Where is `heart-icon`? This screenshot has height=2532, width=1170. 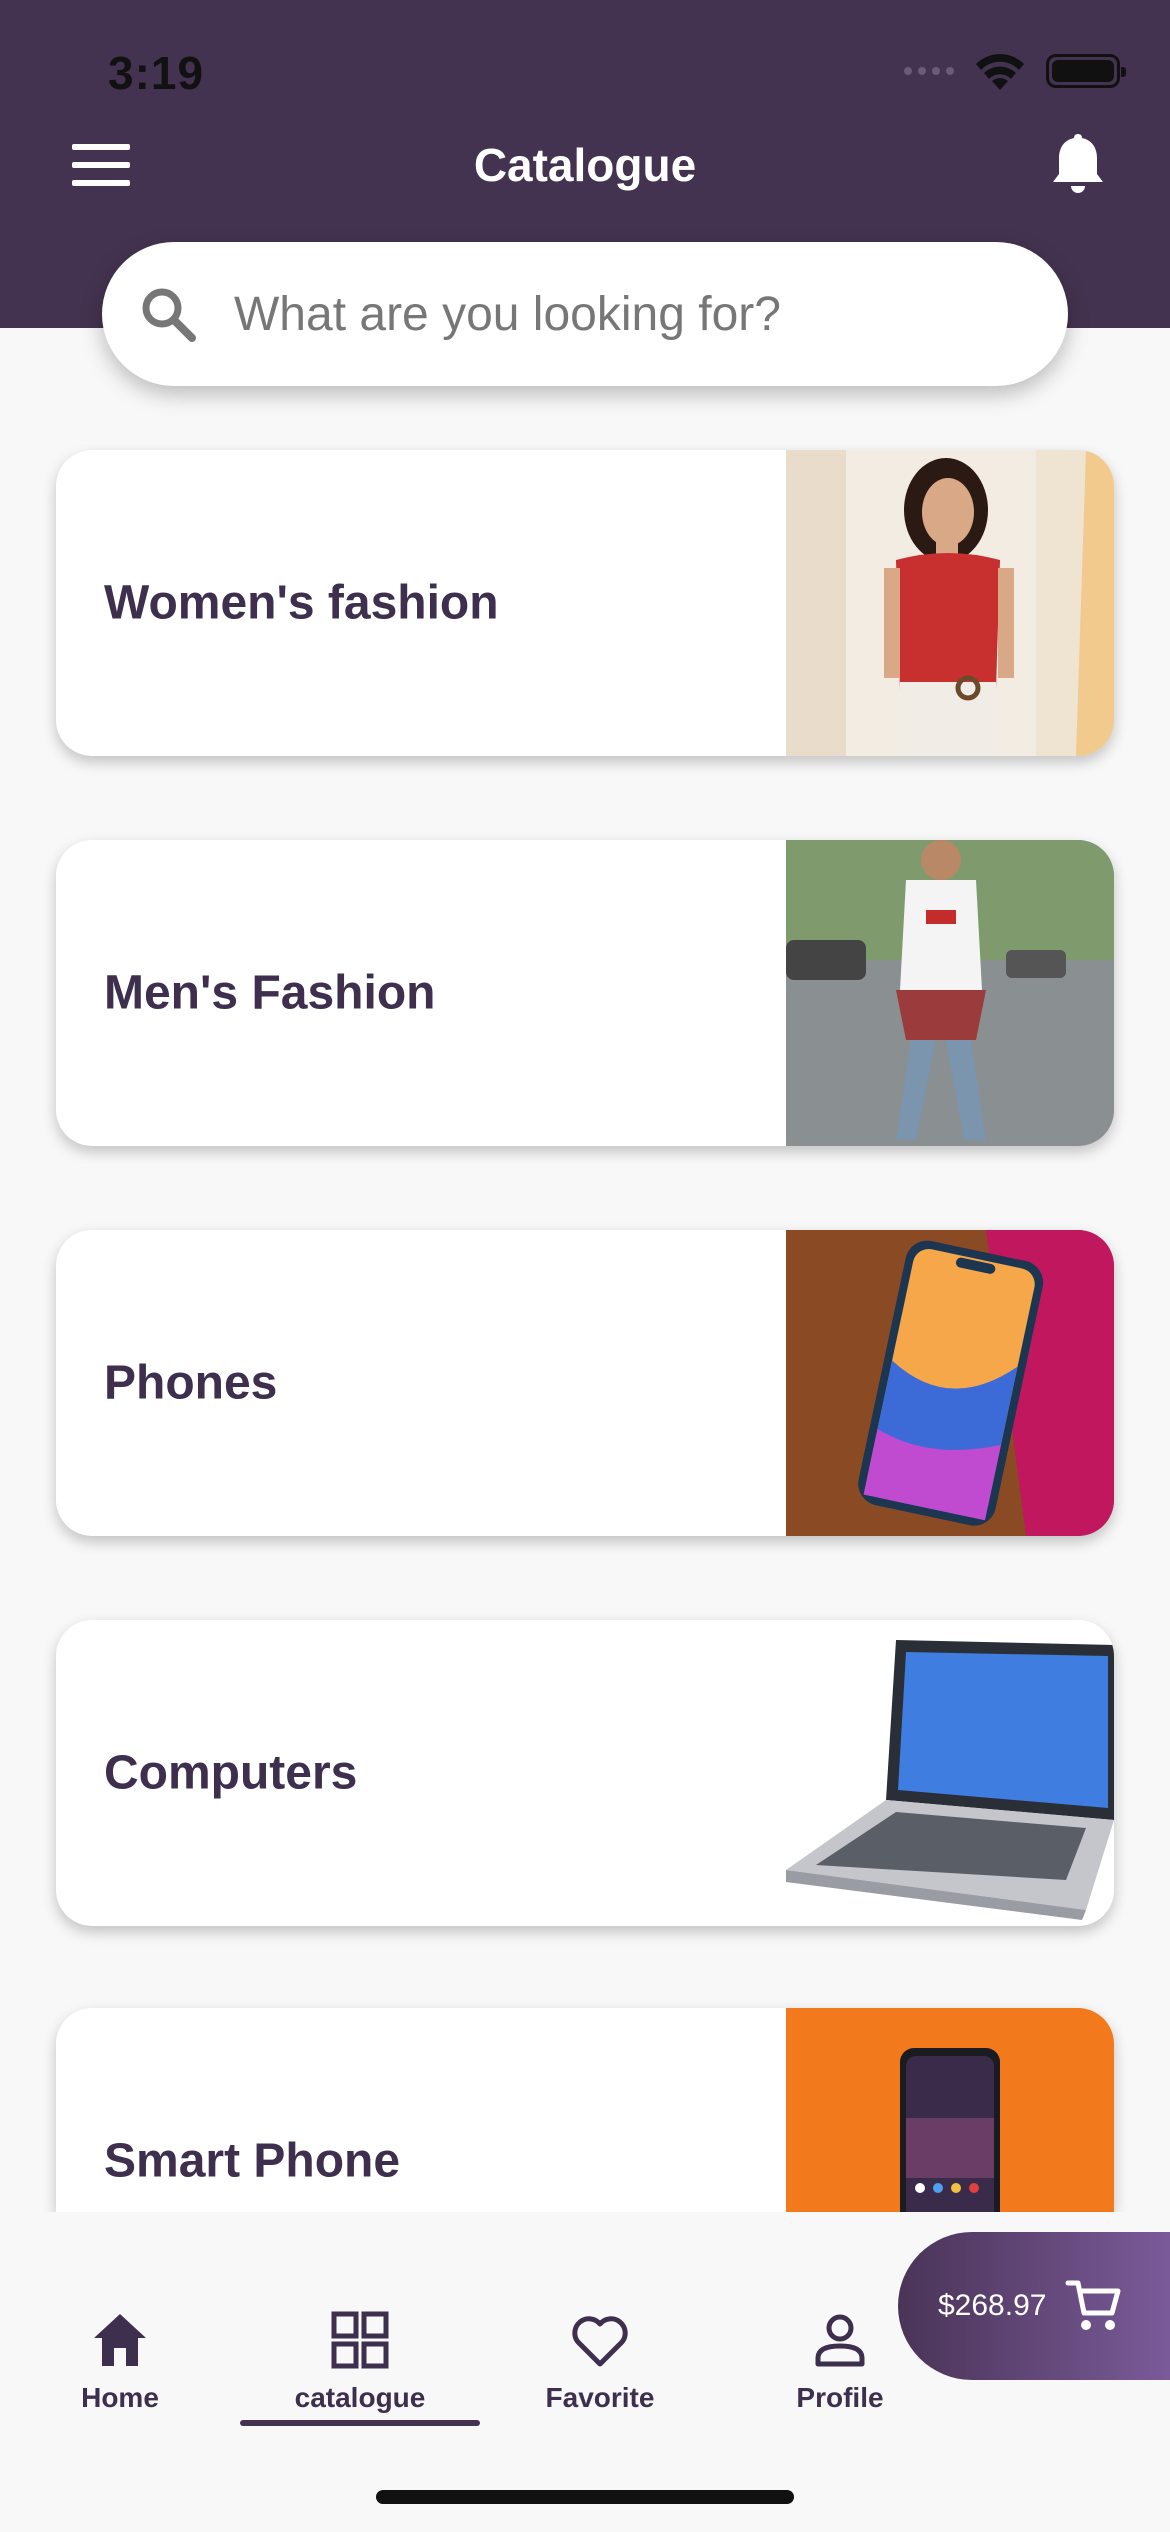 heart-icon is located at coordinates (600, 2341).